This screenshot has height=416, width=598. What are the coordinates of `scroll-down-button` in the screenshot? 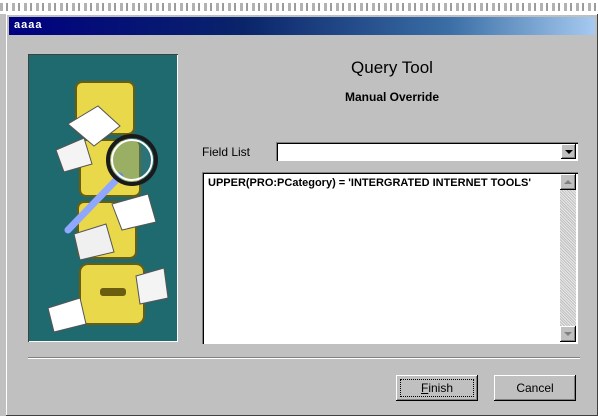 It's located at (568, 334).